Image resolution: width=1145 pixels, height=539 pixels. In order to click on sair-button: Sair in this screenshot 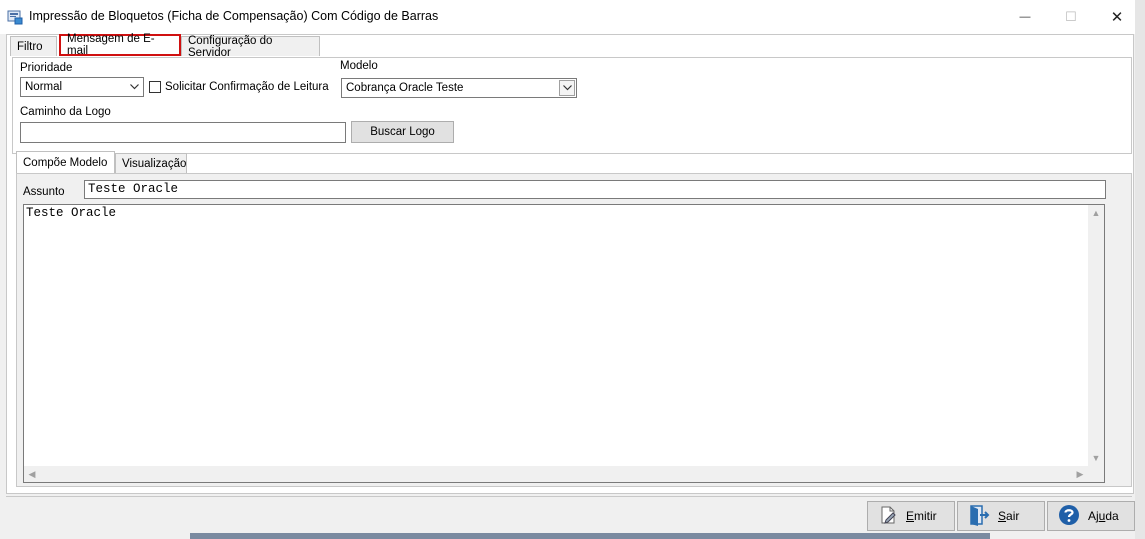, I will do `click(1001, 516)`.